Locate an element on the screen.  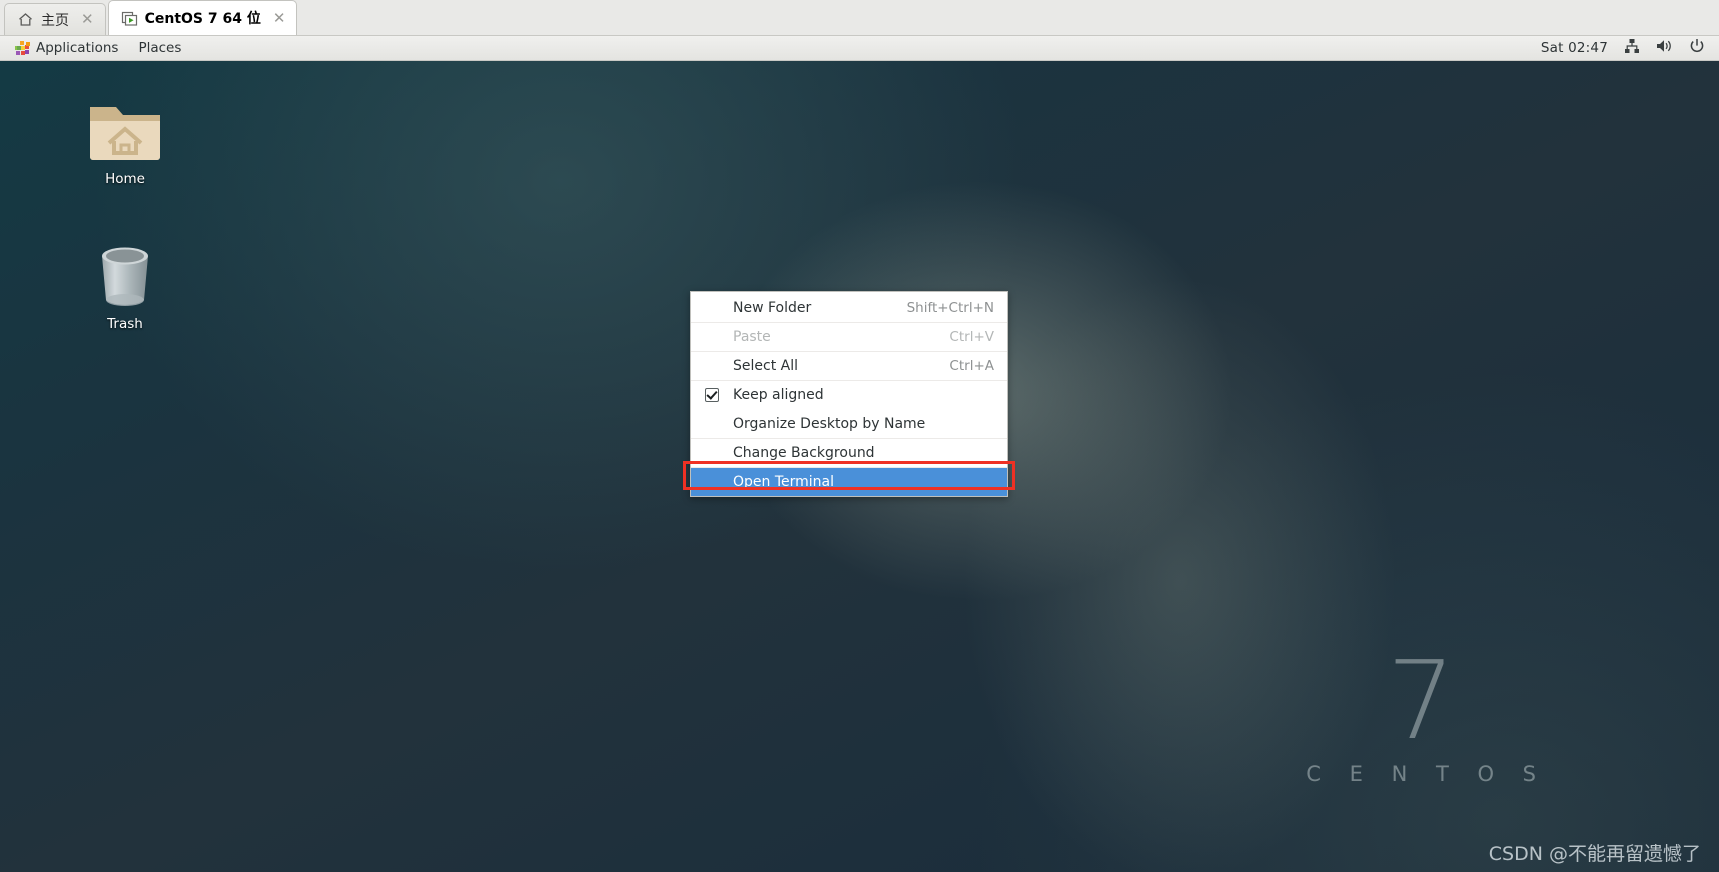
desktop-icon-home-label: Home is located at coordinates (125, 179).